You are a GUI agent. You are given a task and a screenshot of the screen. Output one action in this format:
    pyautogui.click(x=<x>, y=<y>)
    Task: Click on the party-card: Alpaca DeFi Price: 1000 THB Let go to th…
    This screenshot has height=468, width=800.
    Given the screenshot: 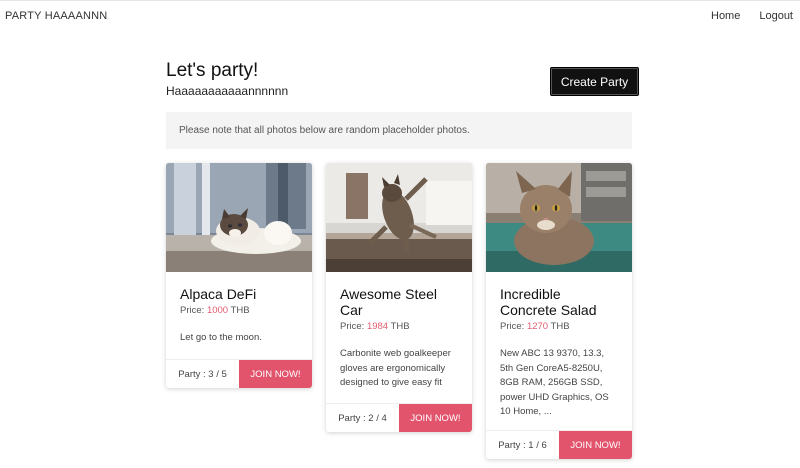 What is the action you would take?
    pyautogui.click(x=239, y=275)
    